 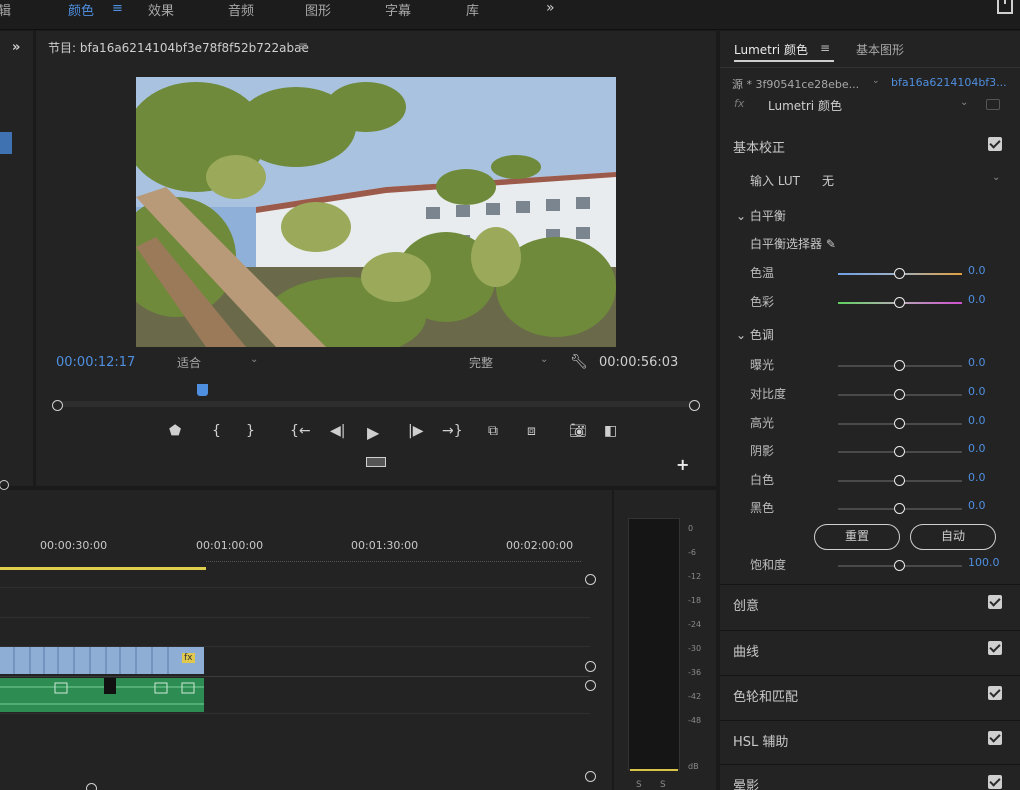 I want to click on marker-icon: ⬟, so click(x=175, y=431).